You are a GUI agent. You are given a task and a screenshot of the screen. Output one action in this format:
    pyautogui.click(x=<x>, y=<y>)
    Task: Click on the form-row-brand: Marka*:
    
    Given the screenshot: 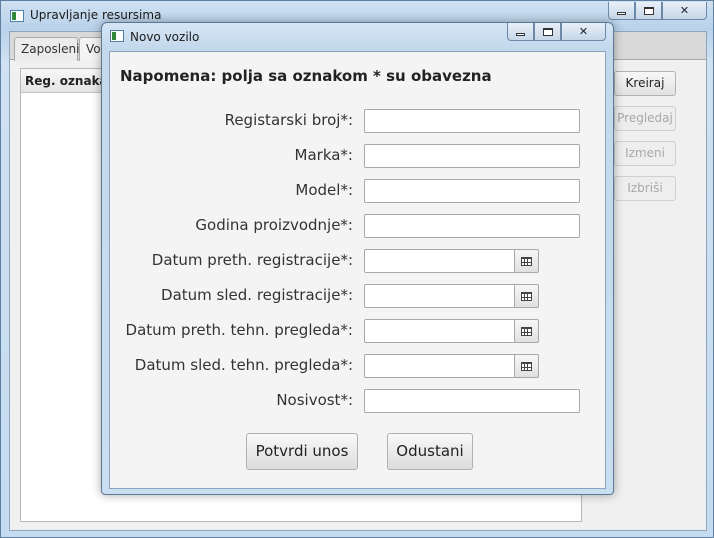 What is the action you would take?
    pyautogui.click(x=358, y=156)
    